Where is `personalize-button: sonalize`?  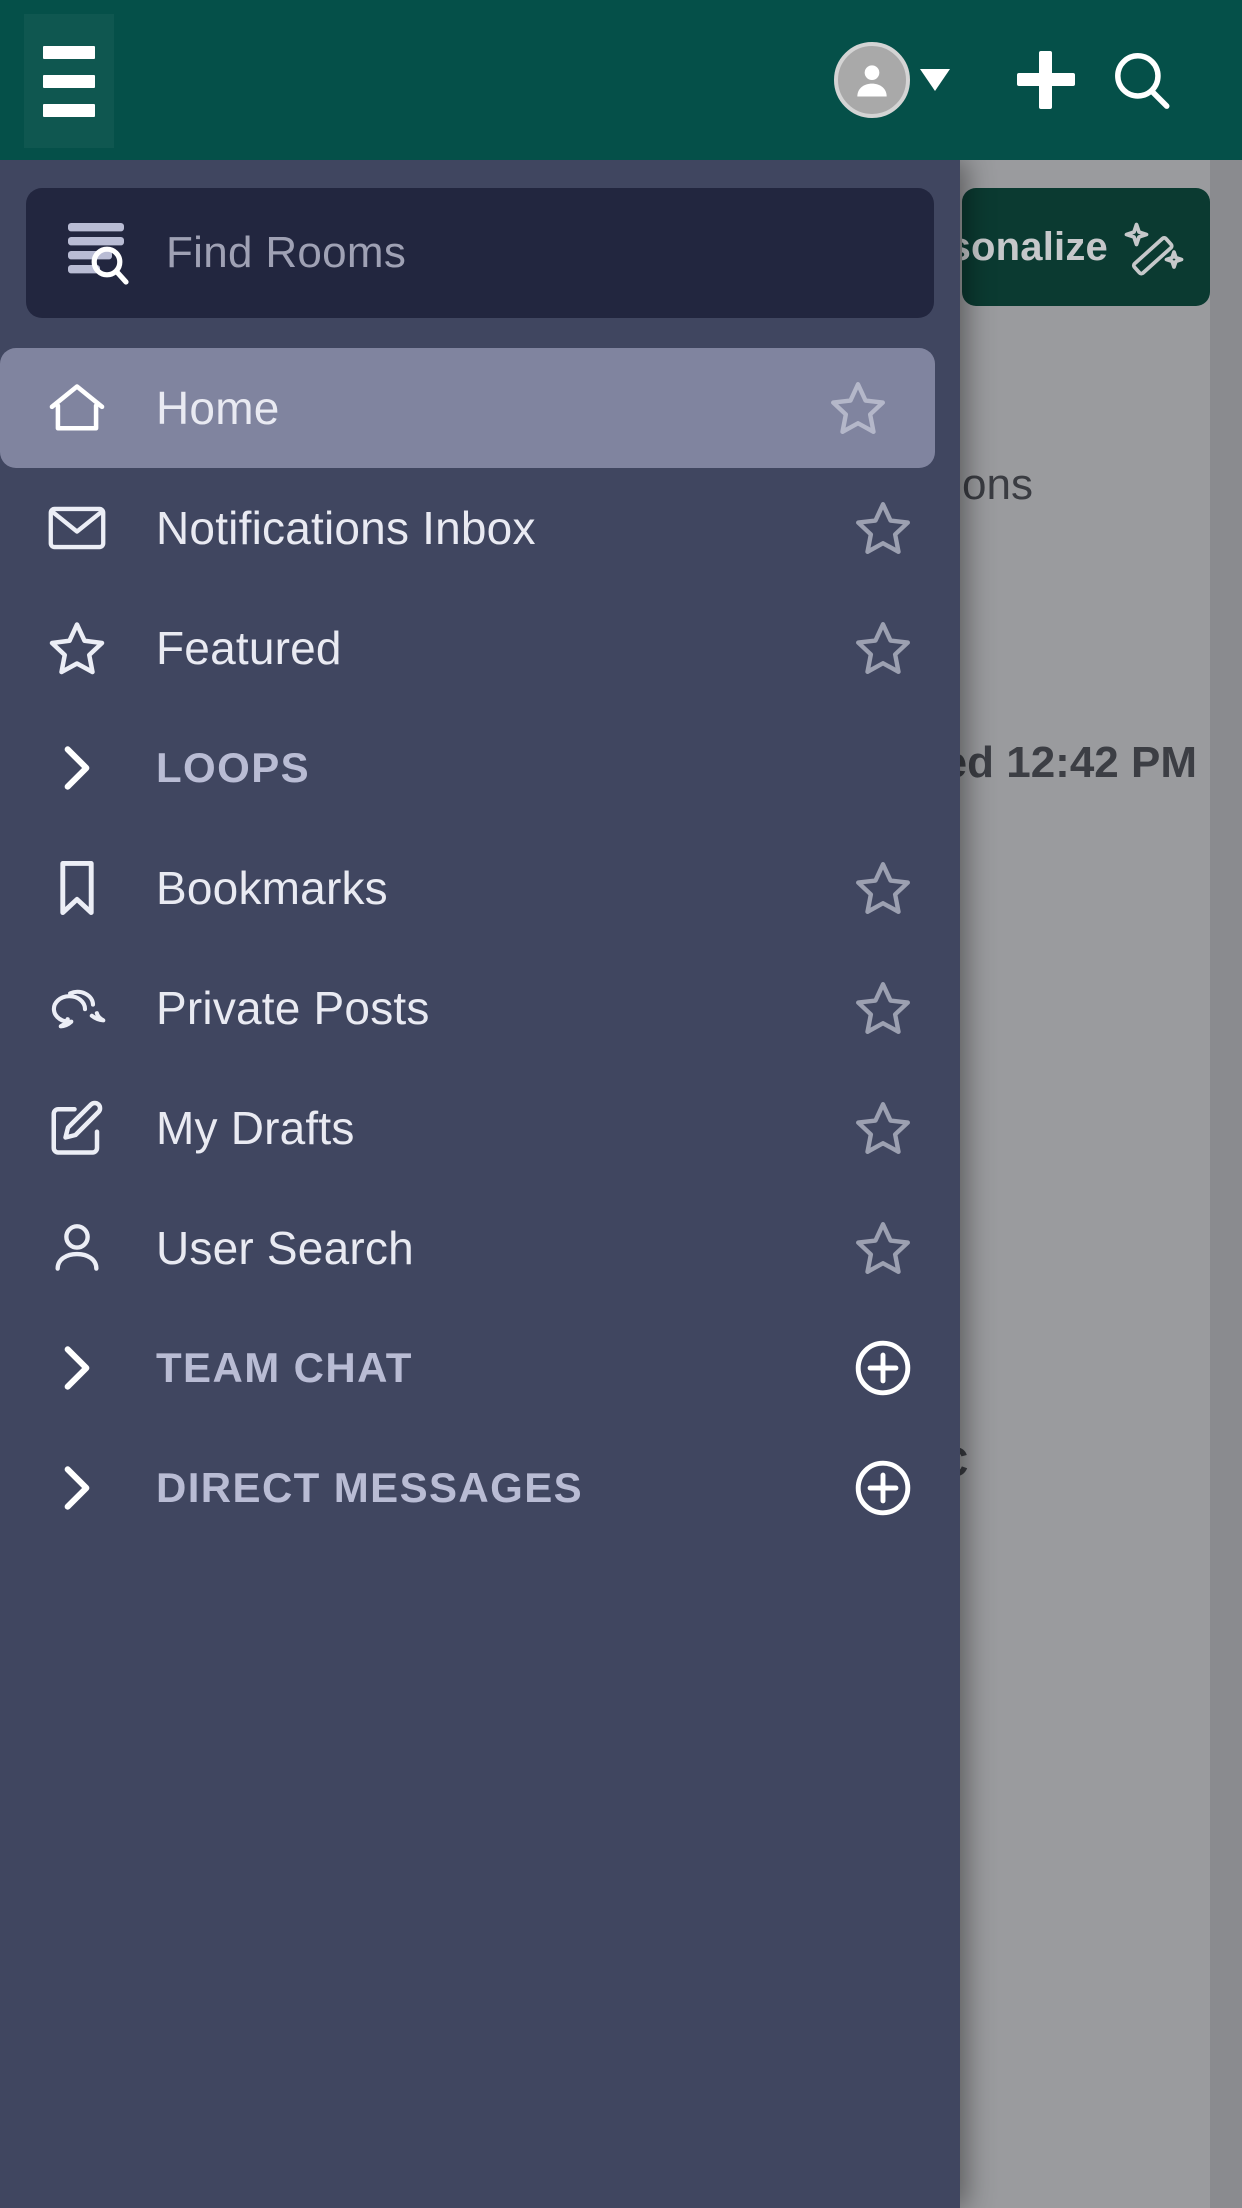 personalize-button: sonalize is located at coordinates (1086, 247).